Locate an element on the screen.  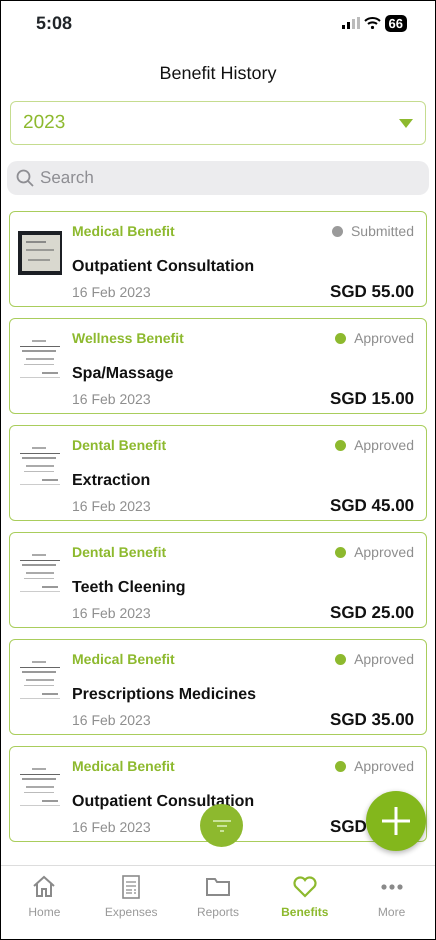
claim-title: Teeth Cleening is located at coordinates (129, 588).